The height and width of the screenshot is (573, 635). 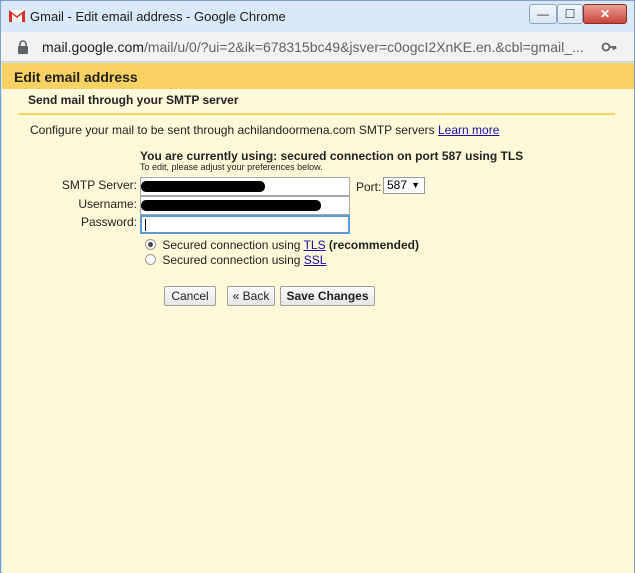 What do you see at coordinates (231, 245) in the screenshot?
I see `tls-label: Secured connection using` at bounding box center [231, 245].